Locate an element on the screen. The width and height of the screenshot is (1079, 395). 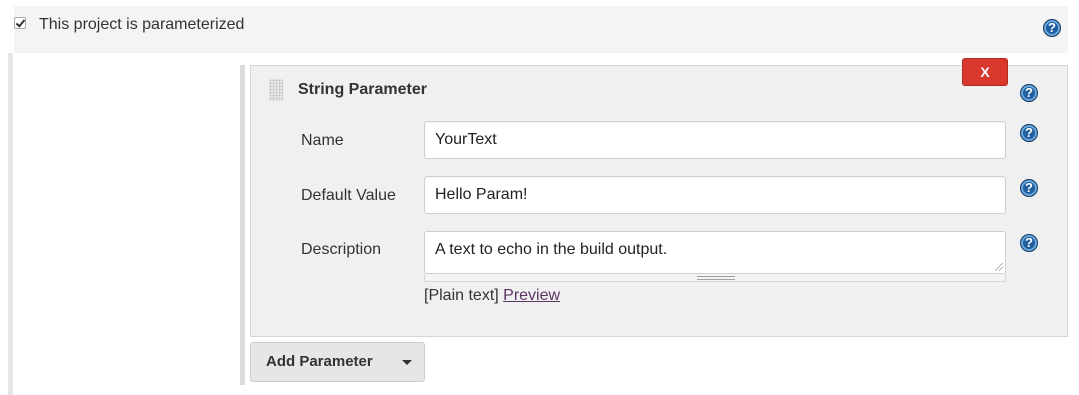
parameter-title: String Parameter is located at coordinates (362, 89).